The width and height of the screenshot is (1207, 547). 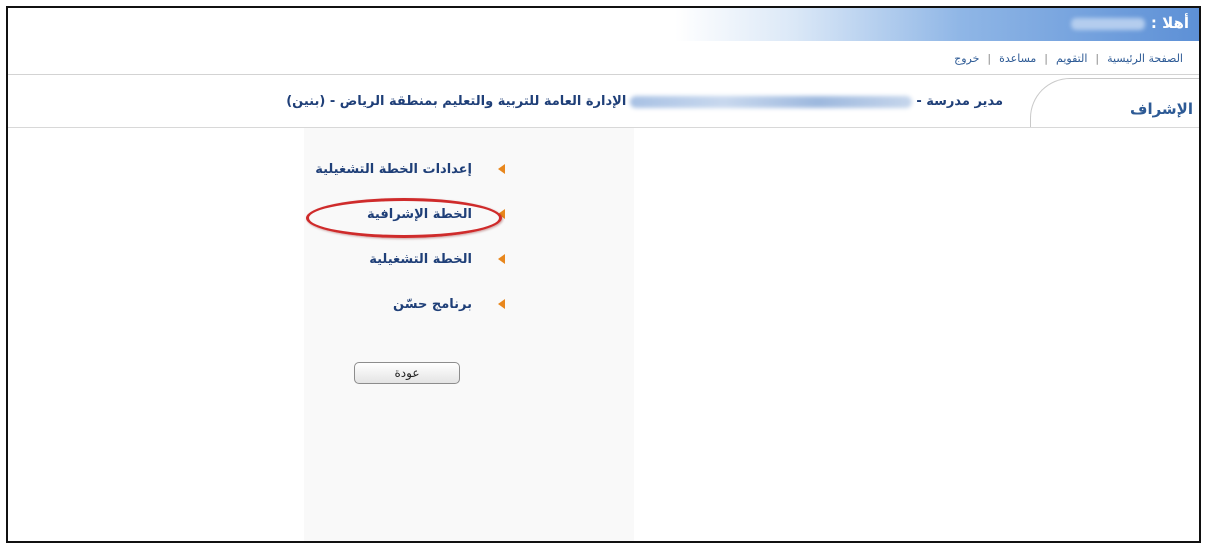 I want to click on top-header-bar: أهلا :, so click(x=603, y=24).